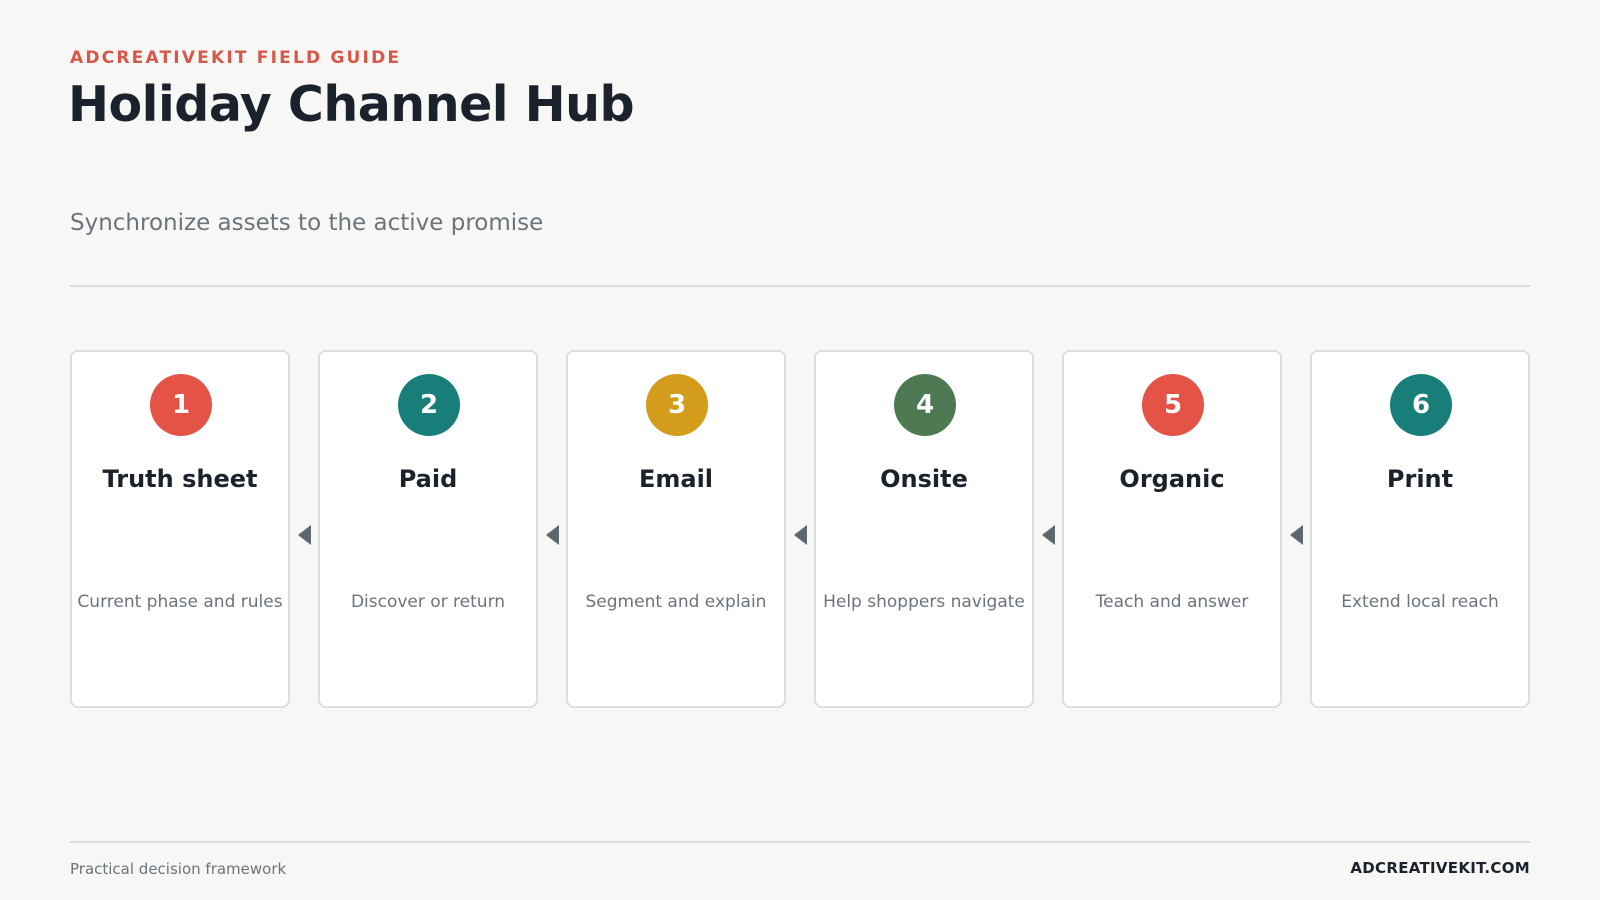 Image resolution: width=1600 pixels, height=900 pixels. What do you see at coordinates (428, 529) in the screenshot?
I see `step-card-2: 2 Paid Discover or return` at bounding box center [428, 529].